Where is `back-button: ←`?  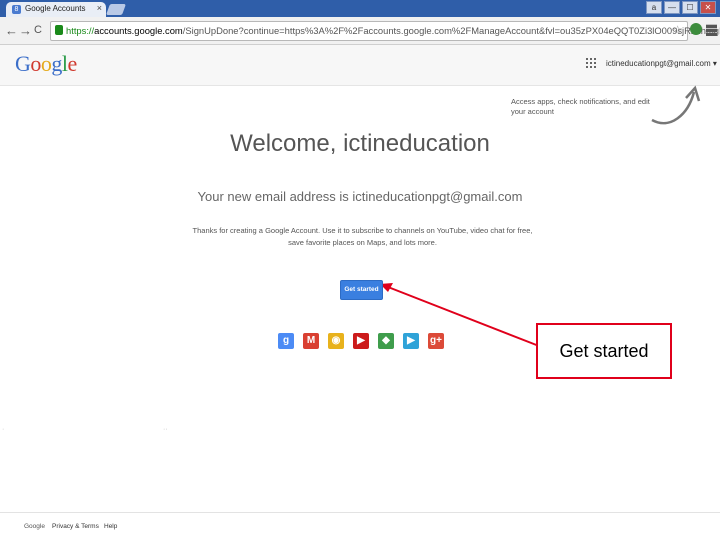 back-button: ← is located at coordinates (11, 30).